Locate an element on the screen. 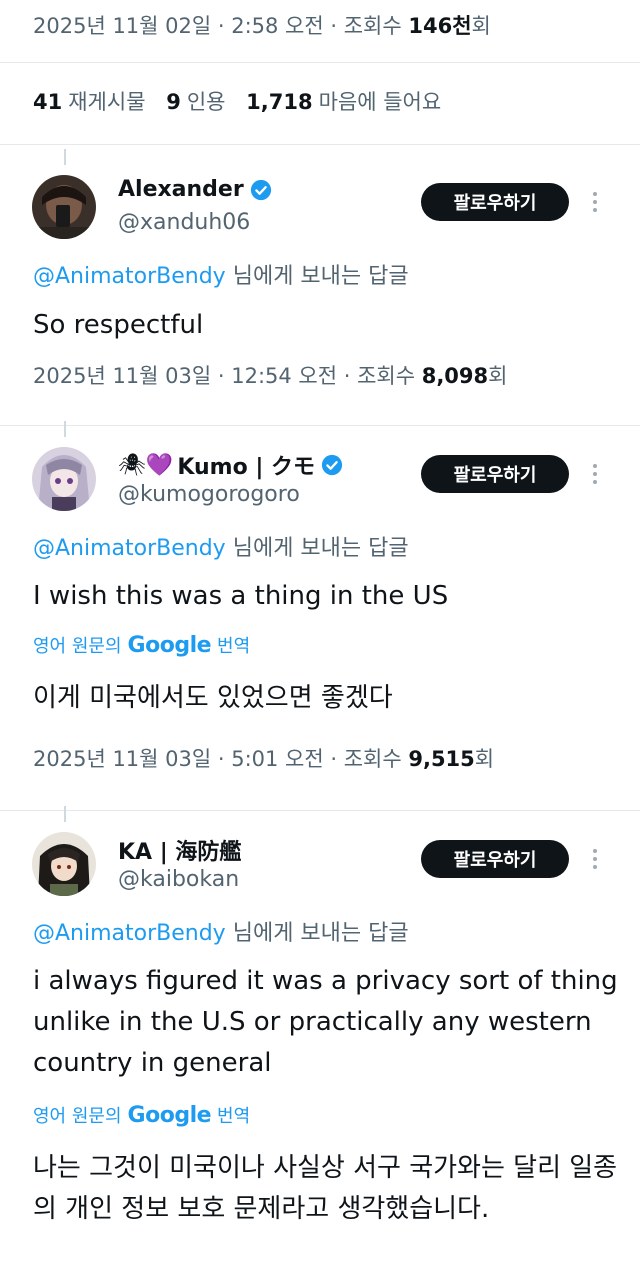 This screenshot has width=640, height=1280. main-tweet-views-suffix: 회 is located at coordinates (481, 26).